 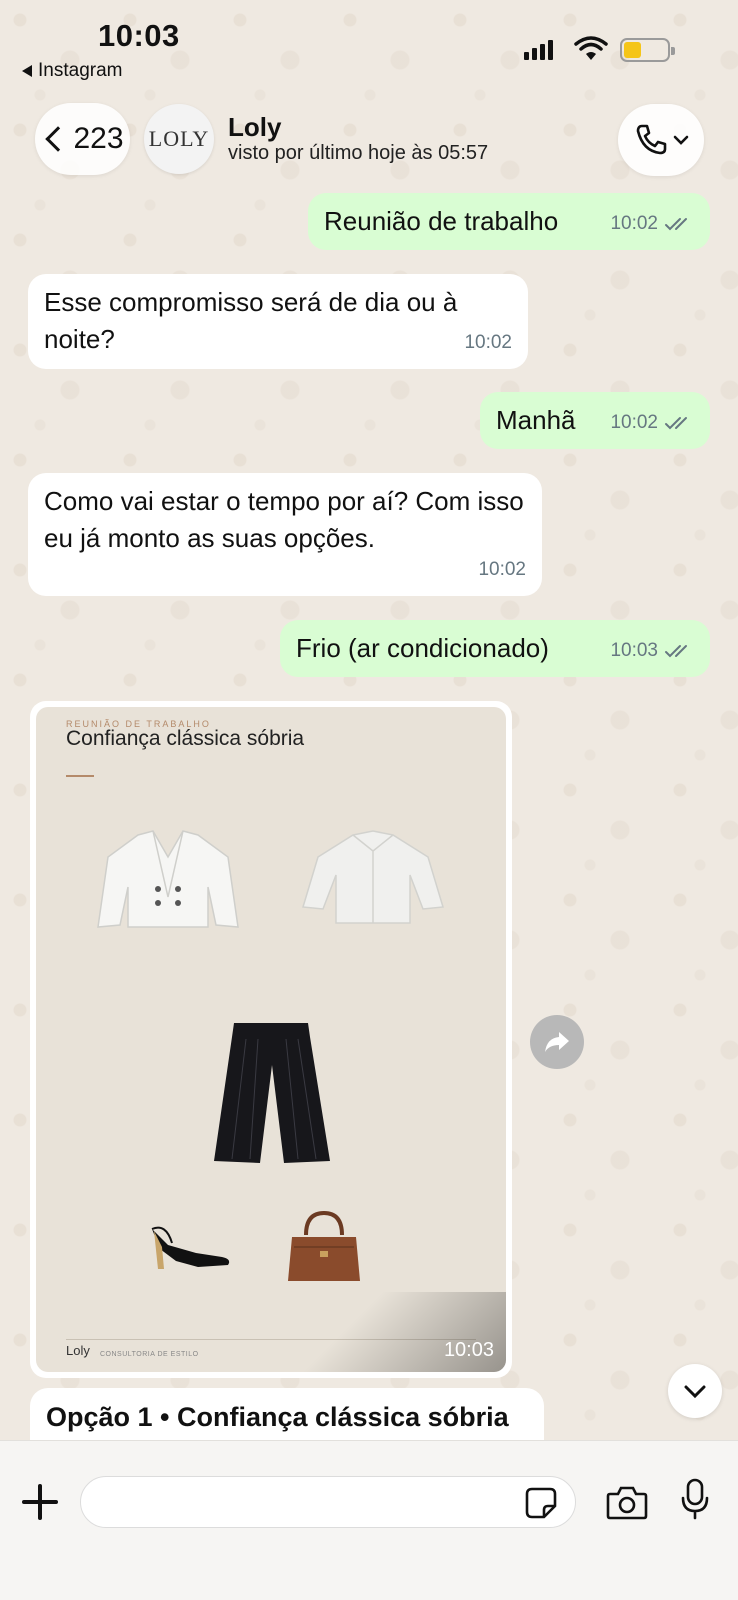 I want to click on message-time: 10:03, so click(x=634, y=650).